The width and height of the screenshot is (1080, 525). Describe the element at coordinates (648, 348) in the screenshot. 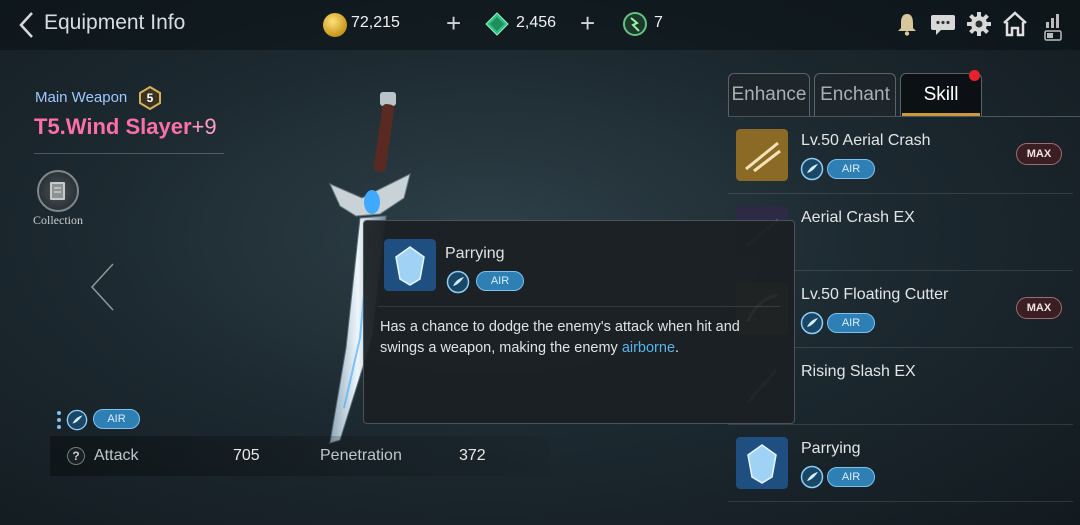

I see `tooltip-desc-keyword: airborne` at that location.